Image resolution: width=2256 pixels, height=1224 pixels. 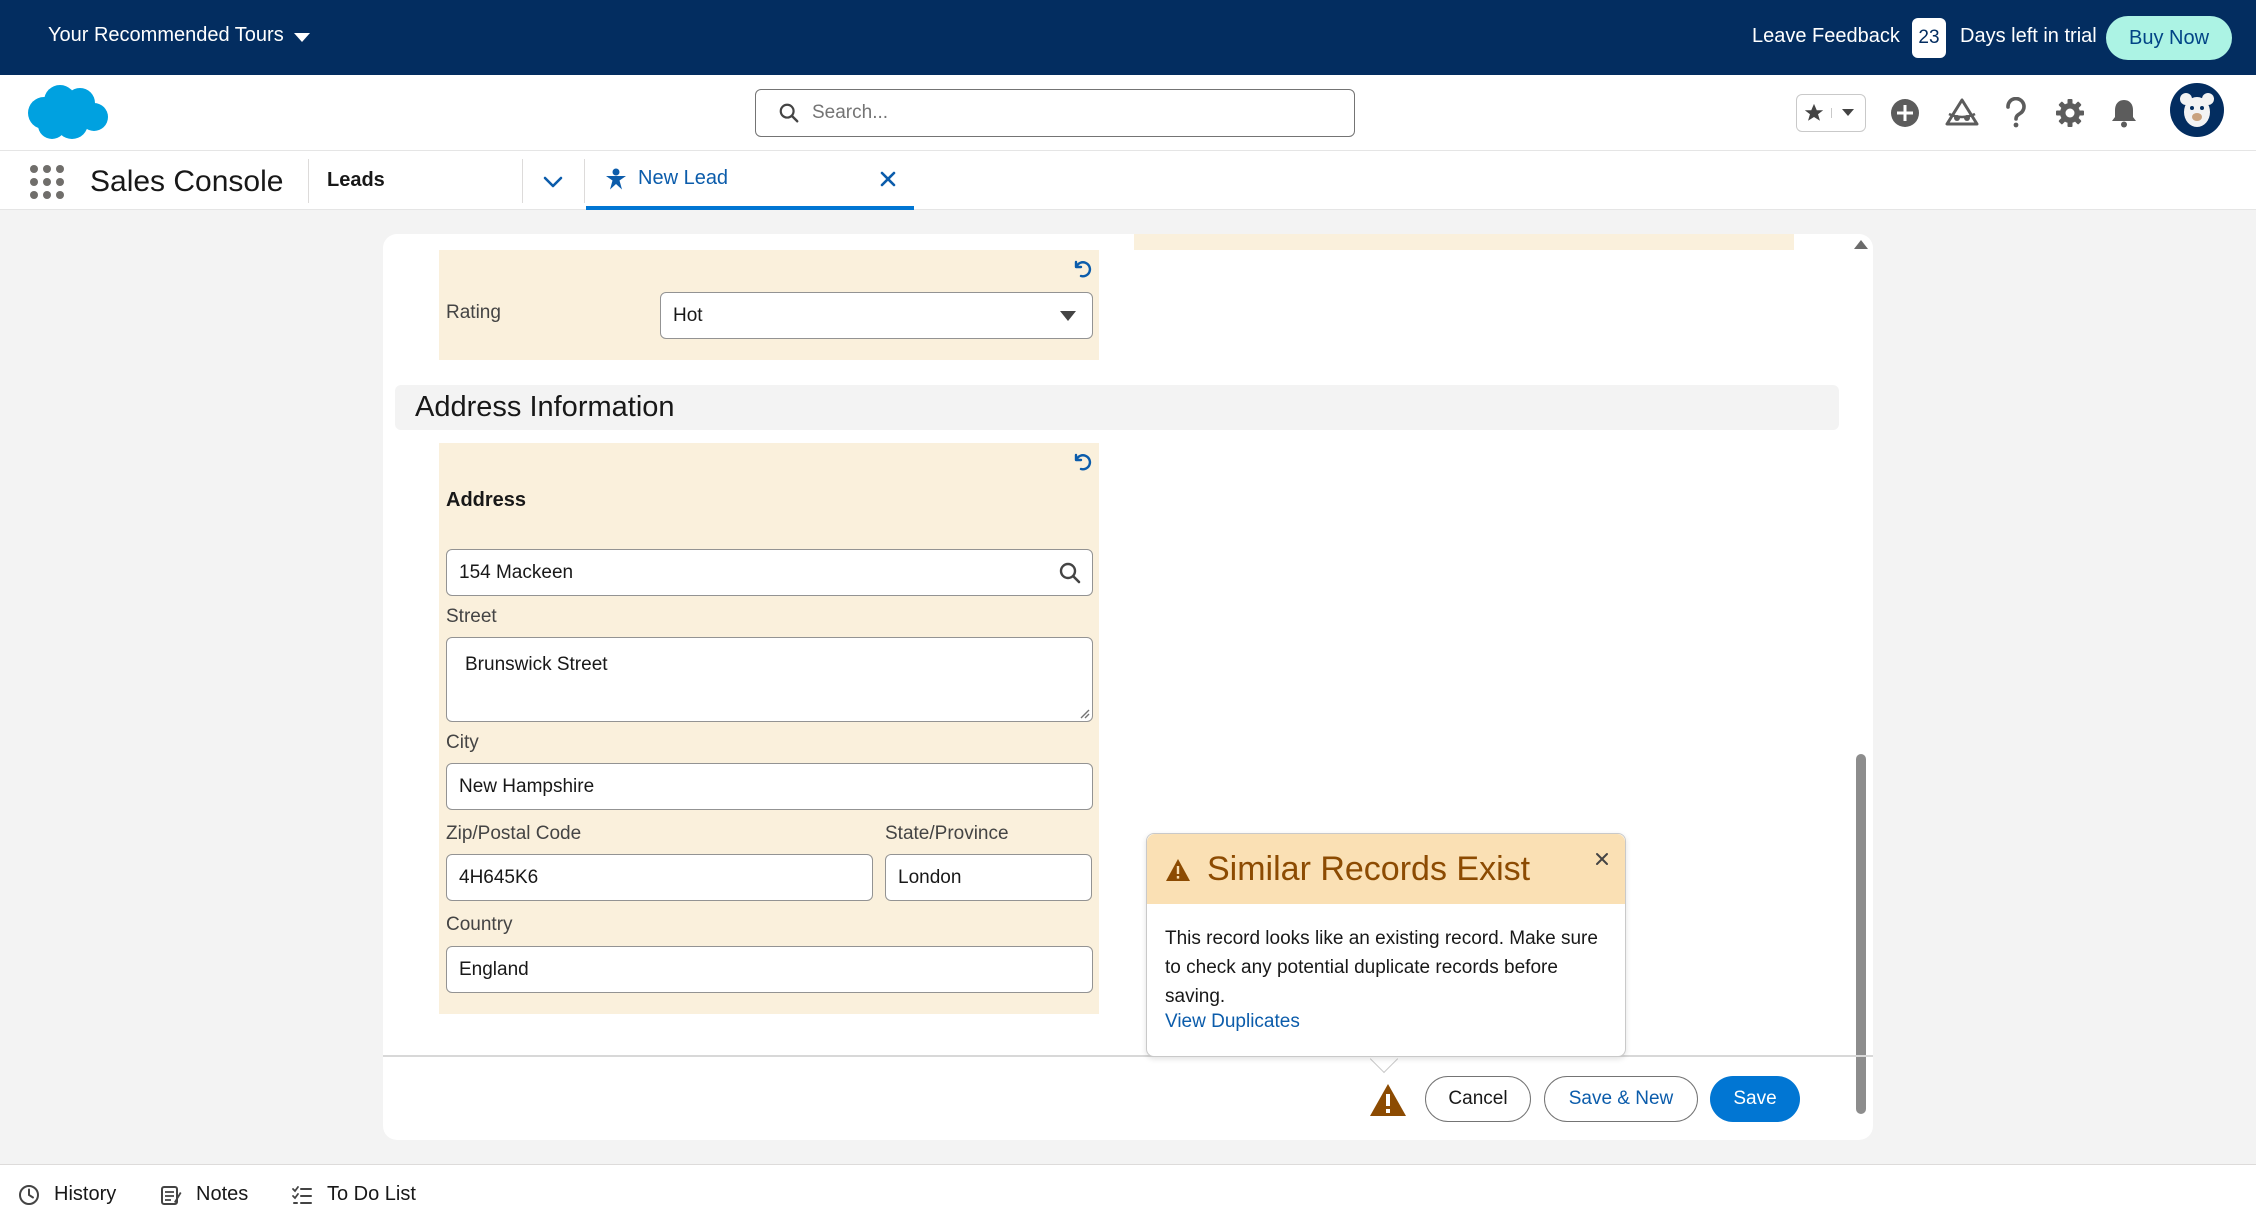 What do you see at coordinates (1081, 461) in the screenshot?
I see `undo-address-icon` at bounding box center [1081, 461].